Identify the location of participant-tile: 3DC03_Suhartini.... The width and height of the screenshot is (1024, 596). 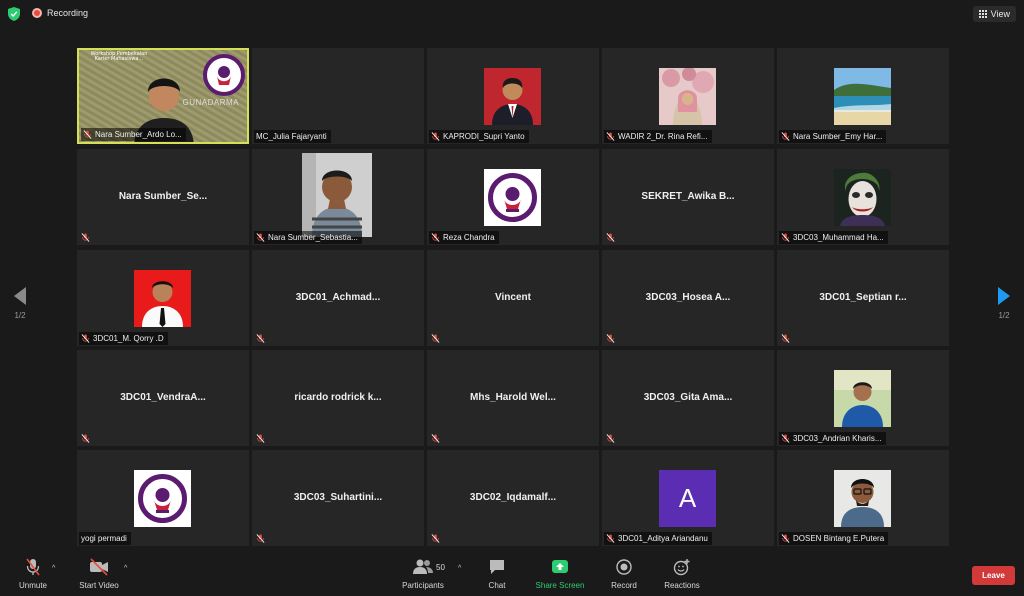
(338, 498).